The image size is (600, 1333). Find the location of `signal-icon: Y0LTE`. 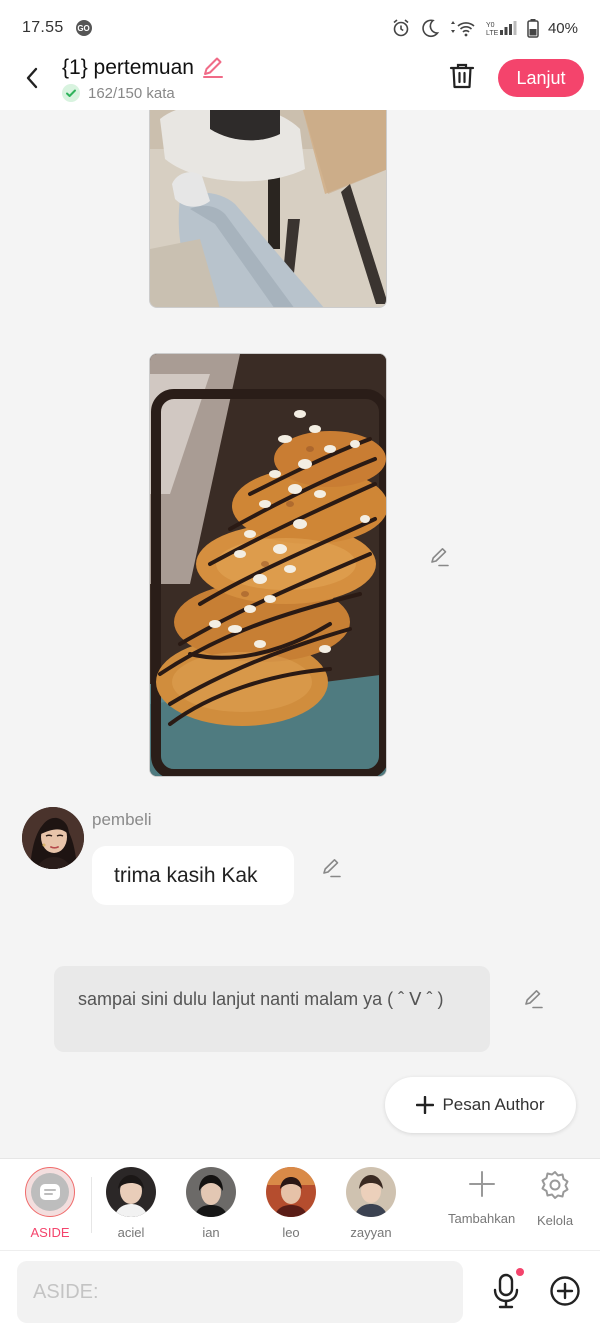

signal-icon: Y0LTE is located at coordinates (501, 29).